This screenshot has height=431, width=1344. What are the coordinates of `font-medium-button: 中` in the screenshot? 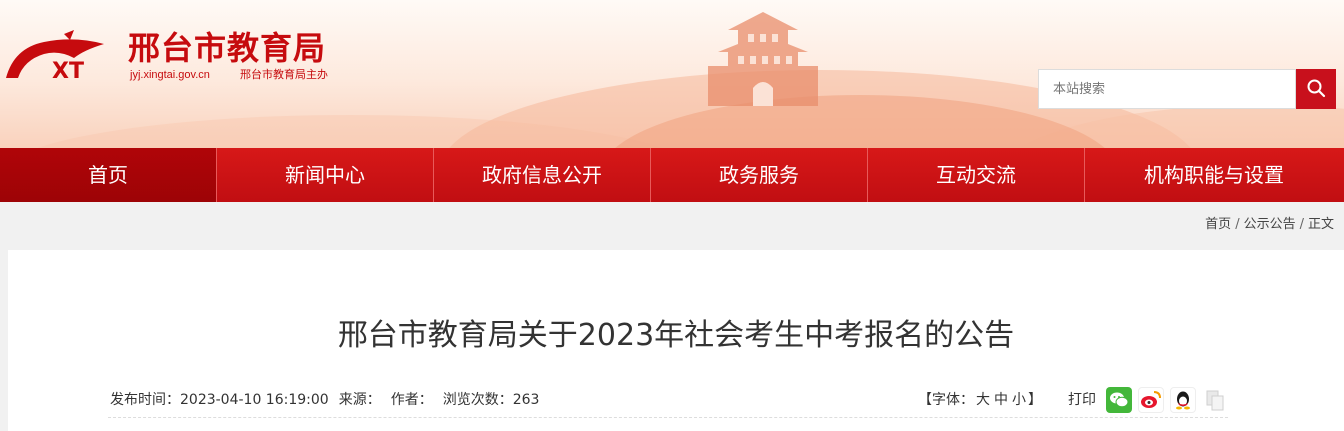 It's located at (1001, 400).